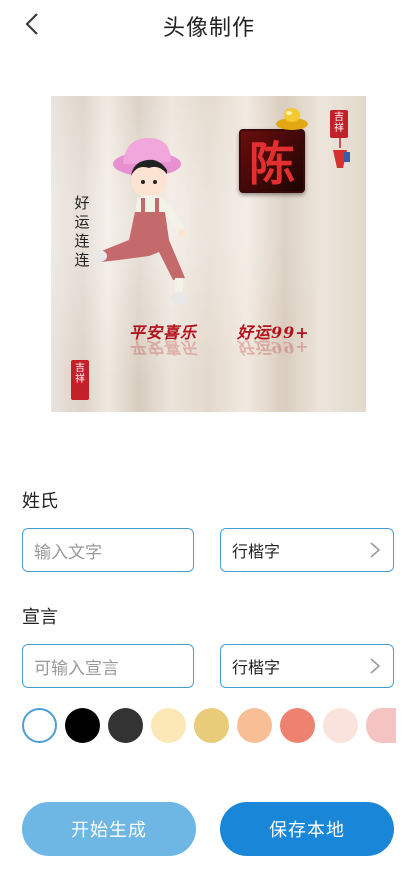  What do you see at coordinates (339, 124) in the screenshot?
I see `seal-stamp-top: 吉祥` at bounding box center [339, 124].